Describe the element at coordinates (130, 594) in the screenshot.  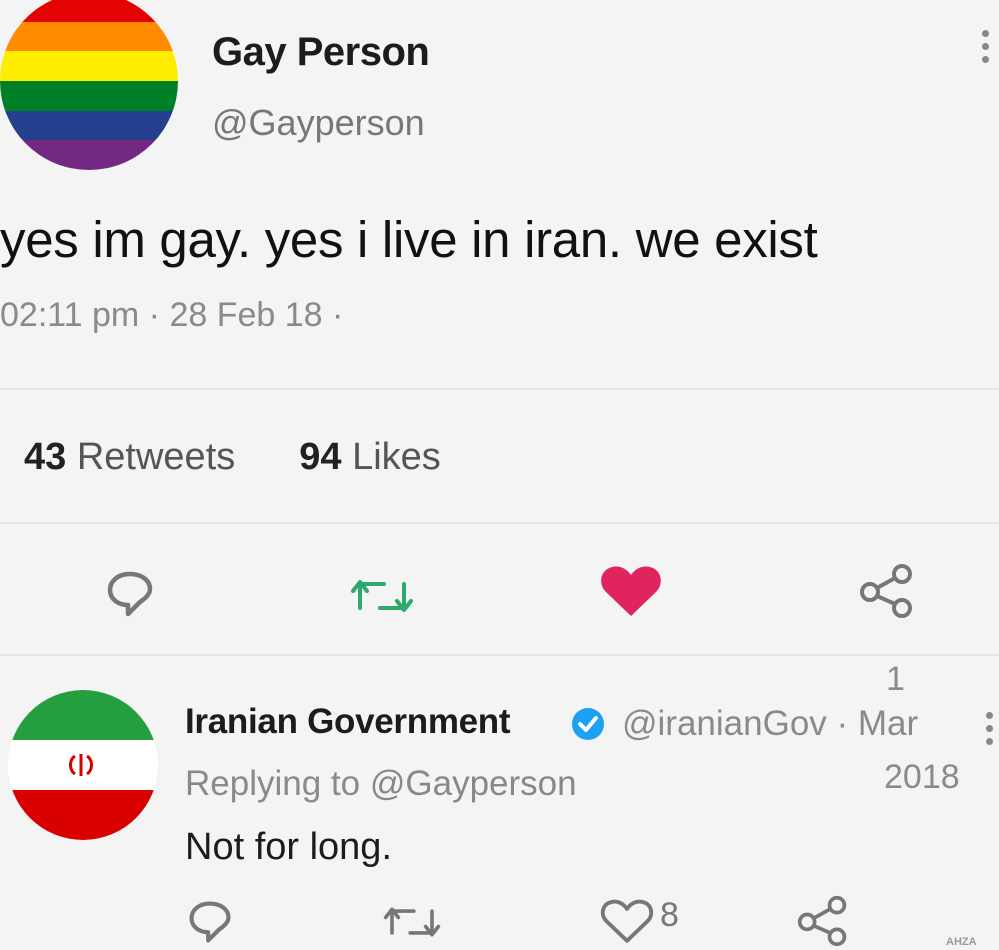
I see `reply-icon` at that location.